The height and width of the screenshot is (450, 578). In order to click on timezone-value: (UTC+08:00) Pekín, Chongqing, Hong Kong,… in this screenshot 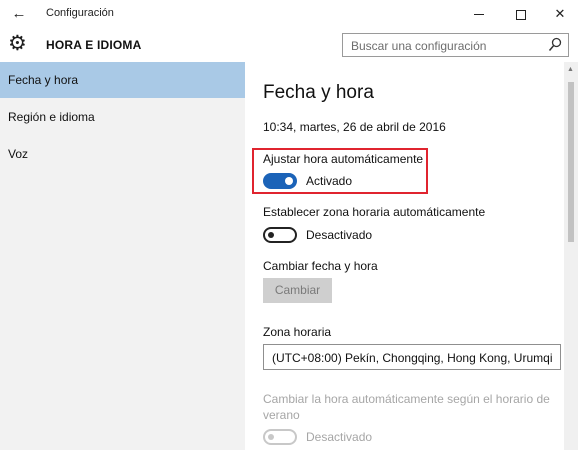, I will do `click(412, 358)`.